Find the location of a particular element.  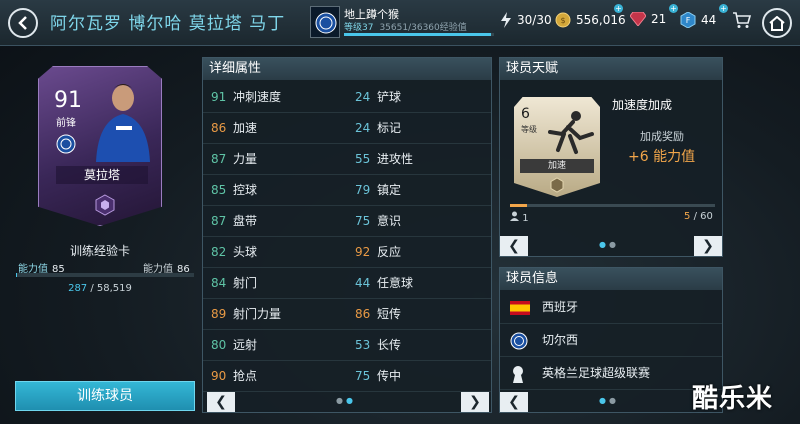

attribute-row: 86 加速 is located at coordinates (275, 128).